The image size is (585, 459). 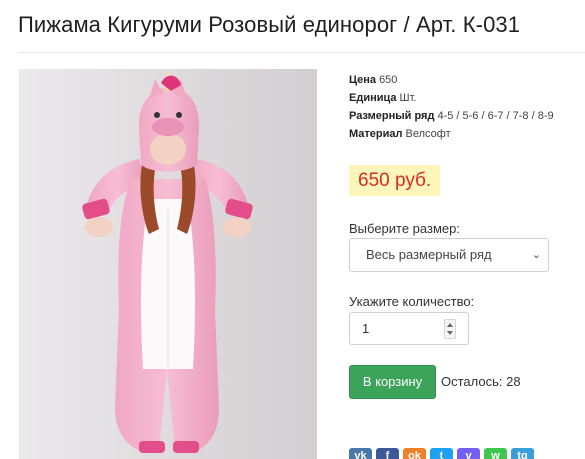 I want to click on quantity-stepper: 1, so click(x=409, y=328).